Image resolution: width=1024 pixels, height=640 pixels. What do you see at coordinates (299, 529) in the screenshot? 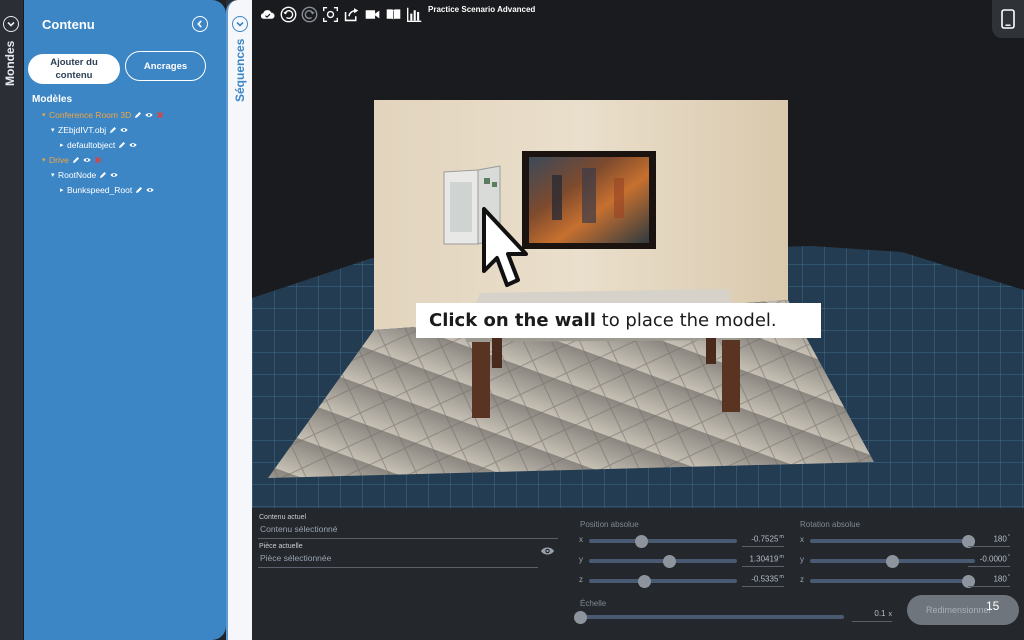
I see `current-content-value: Contenu sélectionné` at bounding box center [299, 529].